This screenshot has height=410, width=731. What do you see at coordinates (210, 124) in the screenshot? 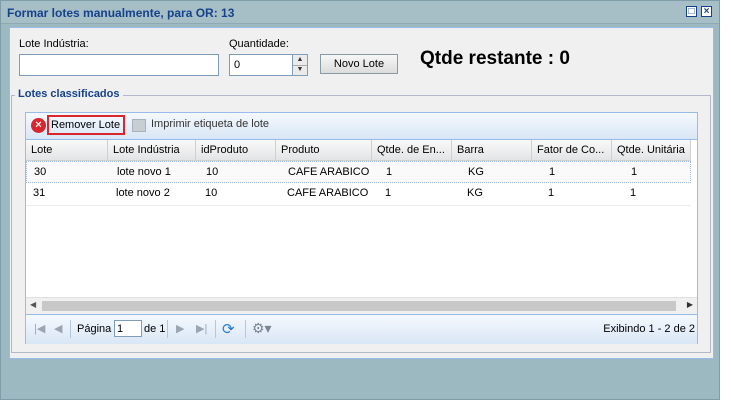
I see `print-label-button: Imprimir etiqueta de lote` at bounding box center [210, 124].